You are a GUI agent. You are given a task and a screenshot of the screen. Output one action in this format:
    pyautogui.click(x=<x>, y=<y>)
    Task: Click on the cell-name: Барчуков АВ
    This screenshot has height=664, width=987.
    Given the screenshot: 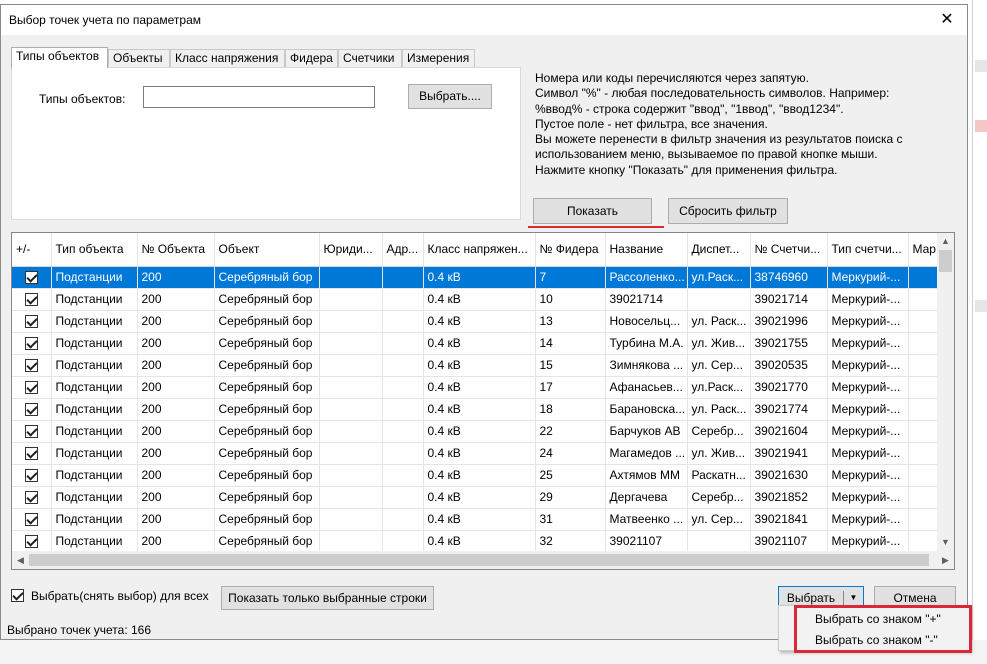 What is the action you would take?
    pyautogui.click(x=646, y=431)
    